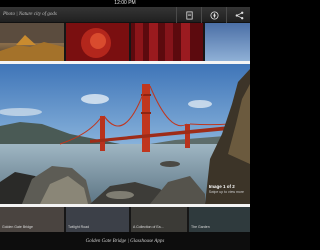 The image size is (320, 250). I want to click on image-counter: Image 1 of 2 Swipe up to view more, so click(226, 189).